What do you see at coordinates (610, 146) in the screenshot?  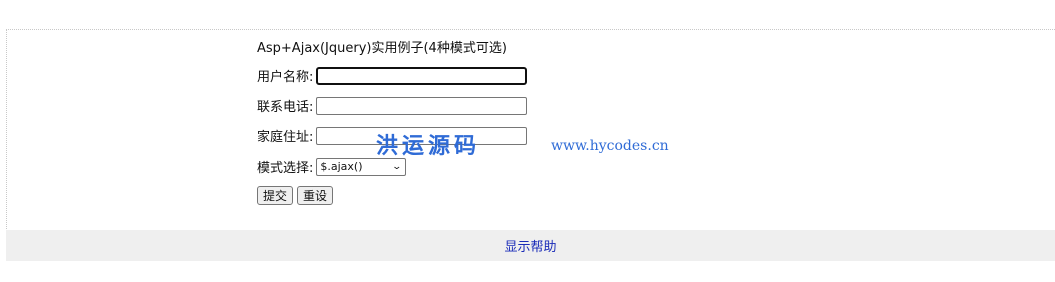 I see `watermark-url: www.hycodes.cn` at bounding box center [610, 146].